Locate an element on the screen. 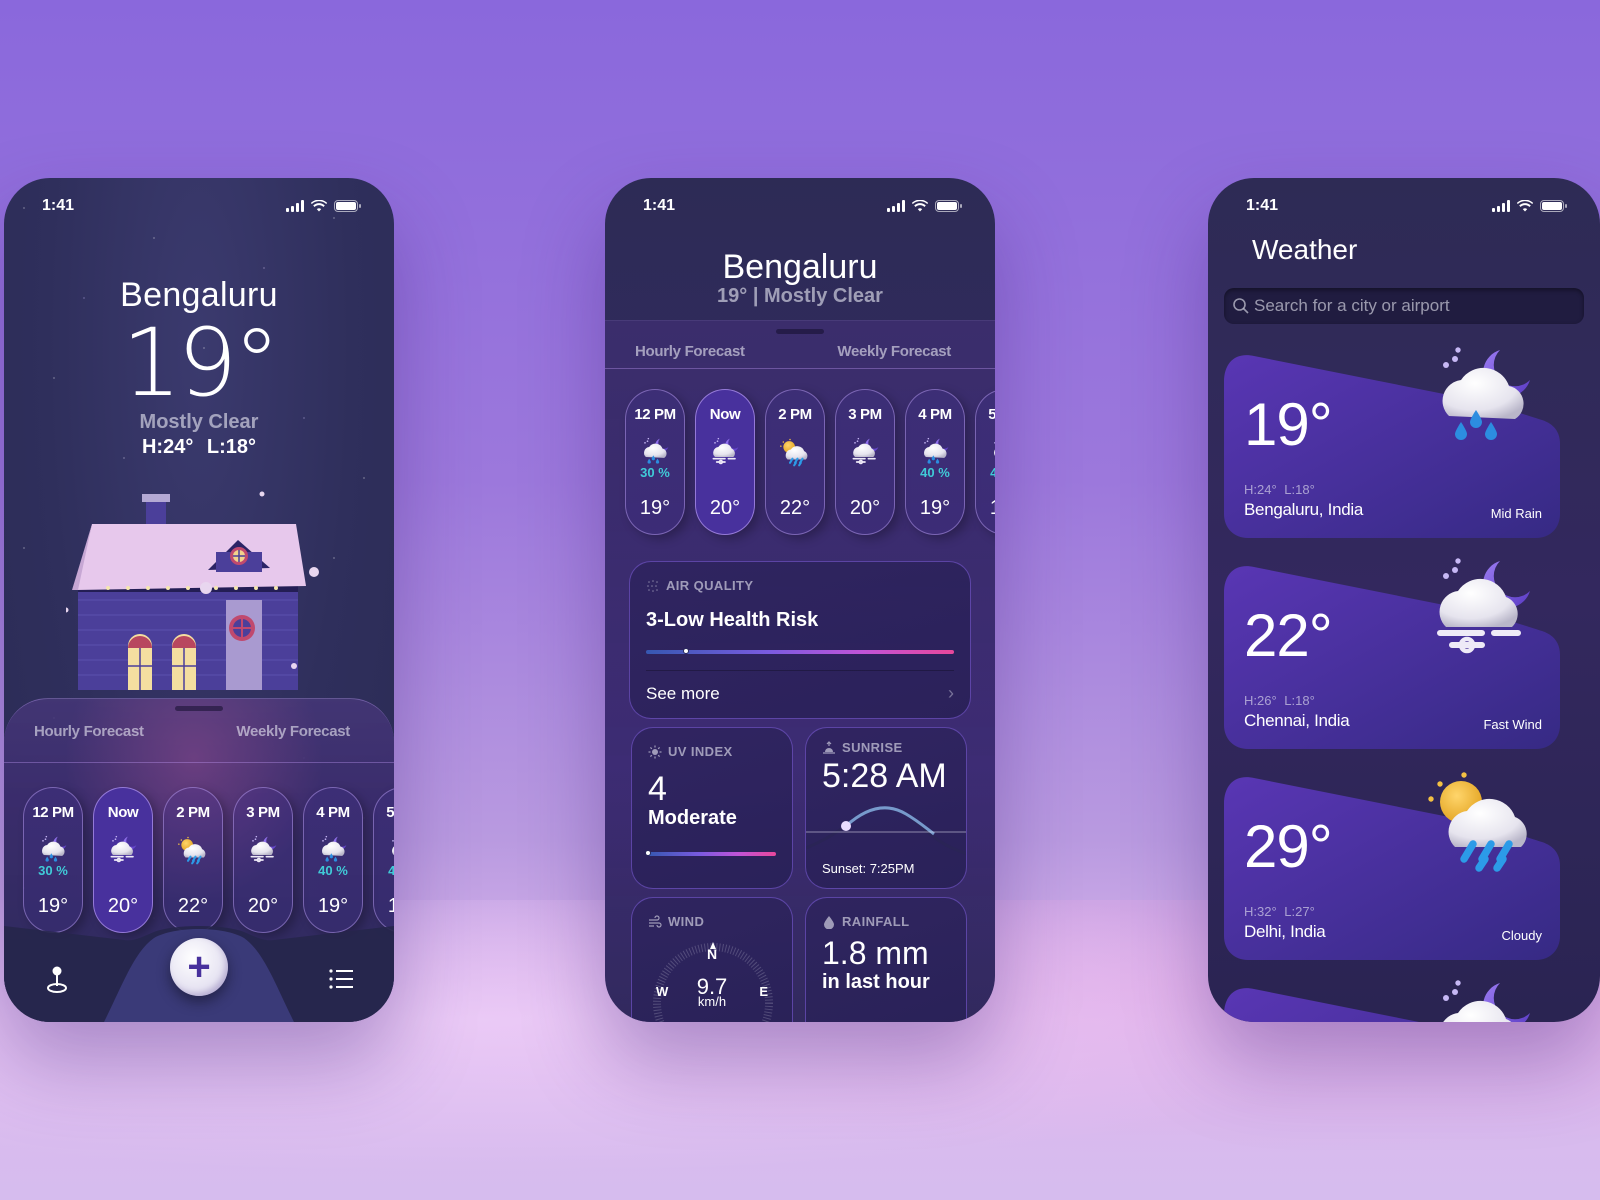 This screenshot has height=1200, width=1600. rainfall-card: RAINFALL 1.8 mm in last hour is located at coordinates (886, 959).